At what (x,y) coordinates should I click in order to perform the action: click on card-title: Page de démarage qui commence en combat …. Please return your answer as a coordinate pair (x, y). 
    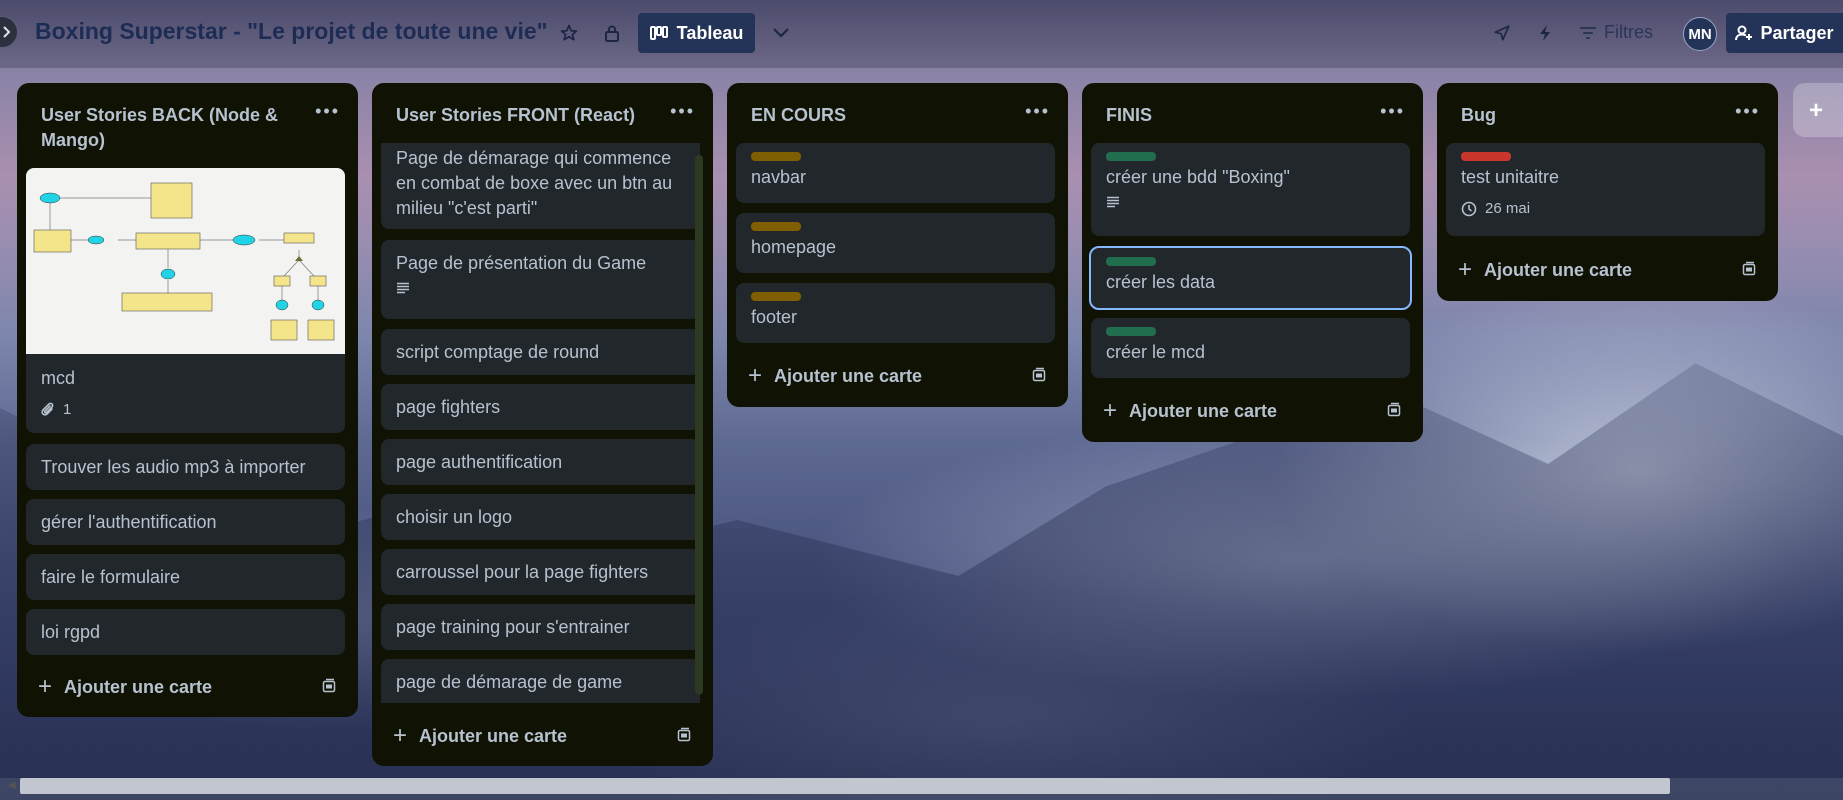
    Looking at the image, I should click on (534, 183).